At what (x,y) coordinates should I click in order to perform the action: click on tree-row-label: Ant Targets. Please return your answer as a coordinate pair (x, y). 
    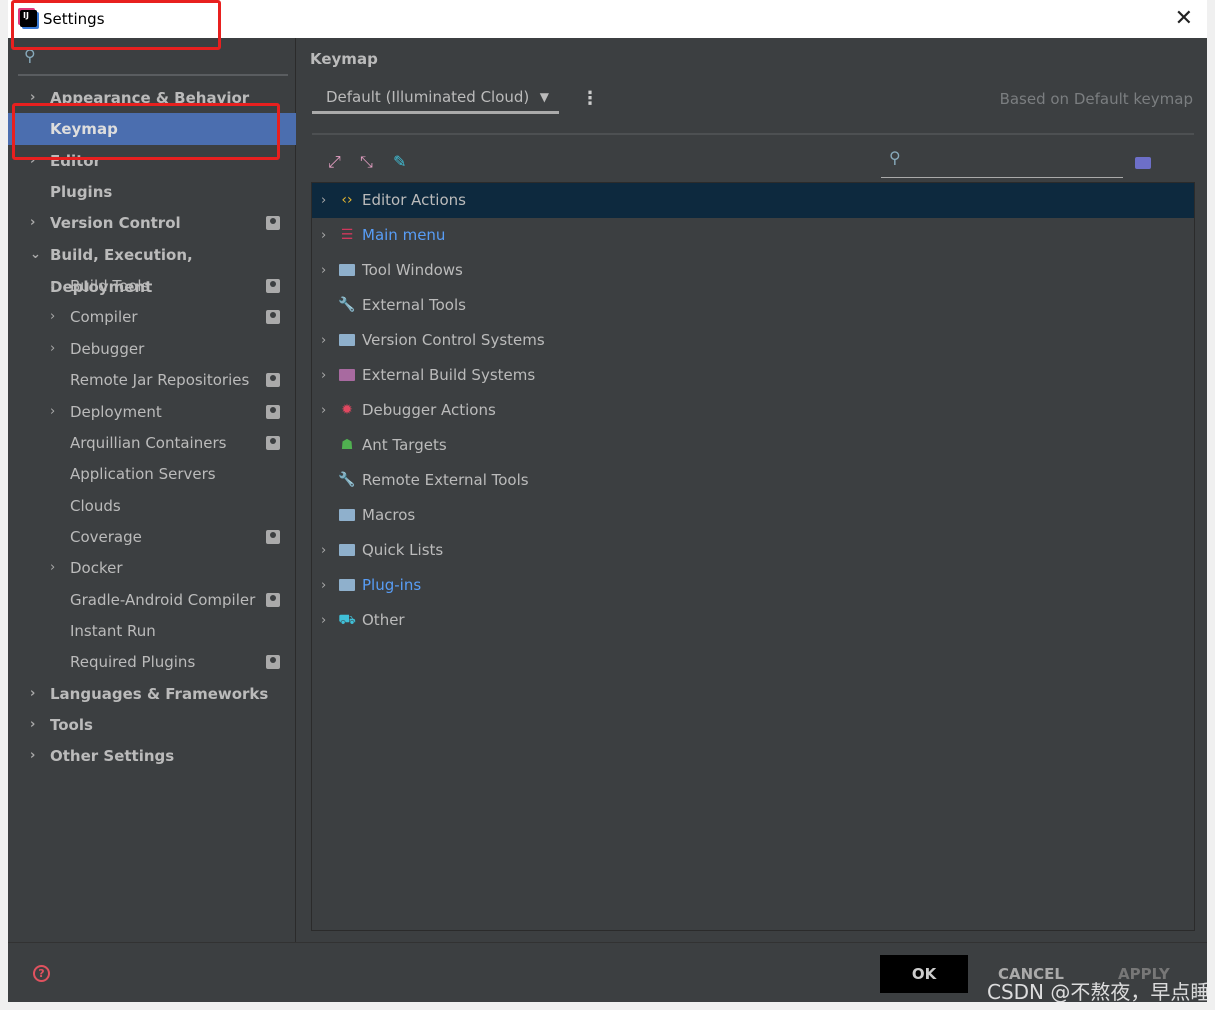
    Looking at the image, I should click on (404, 445).